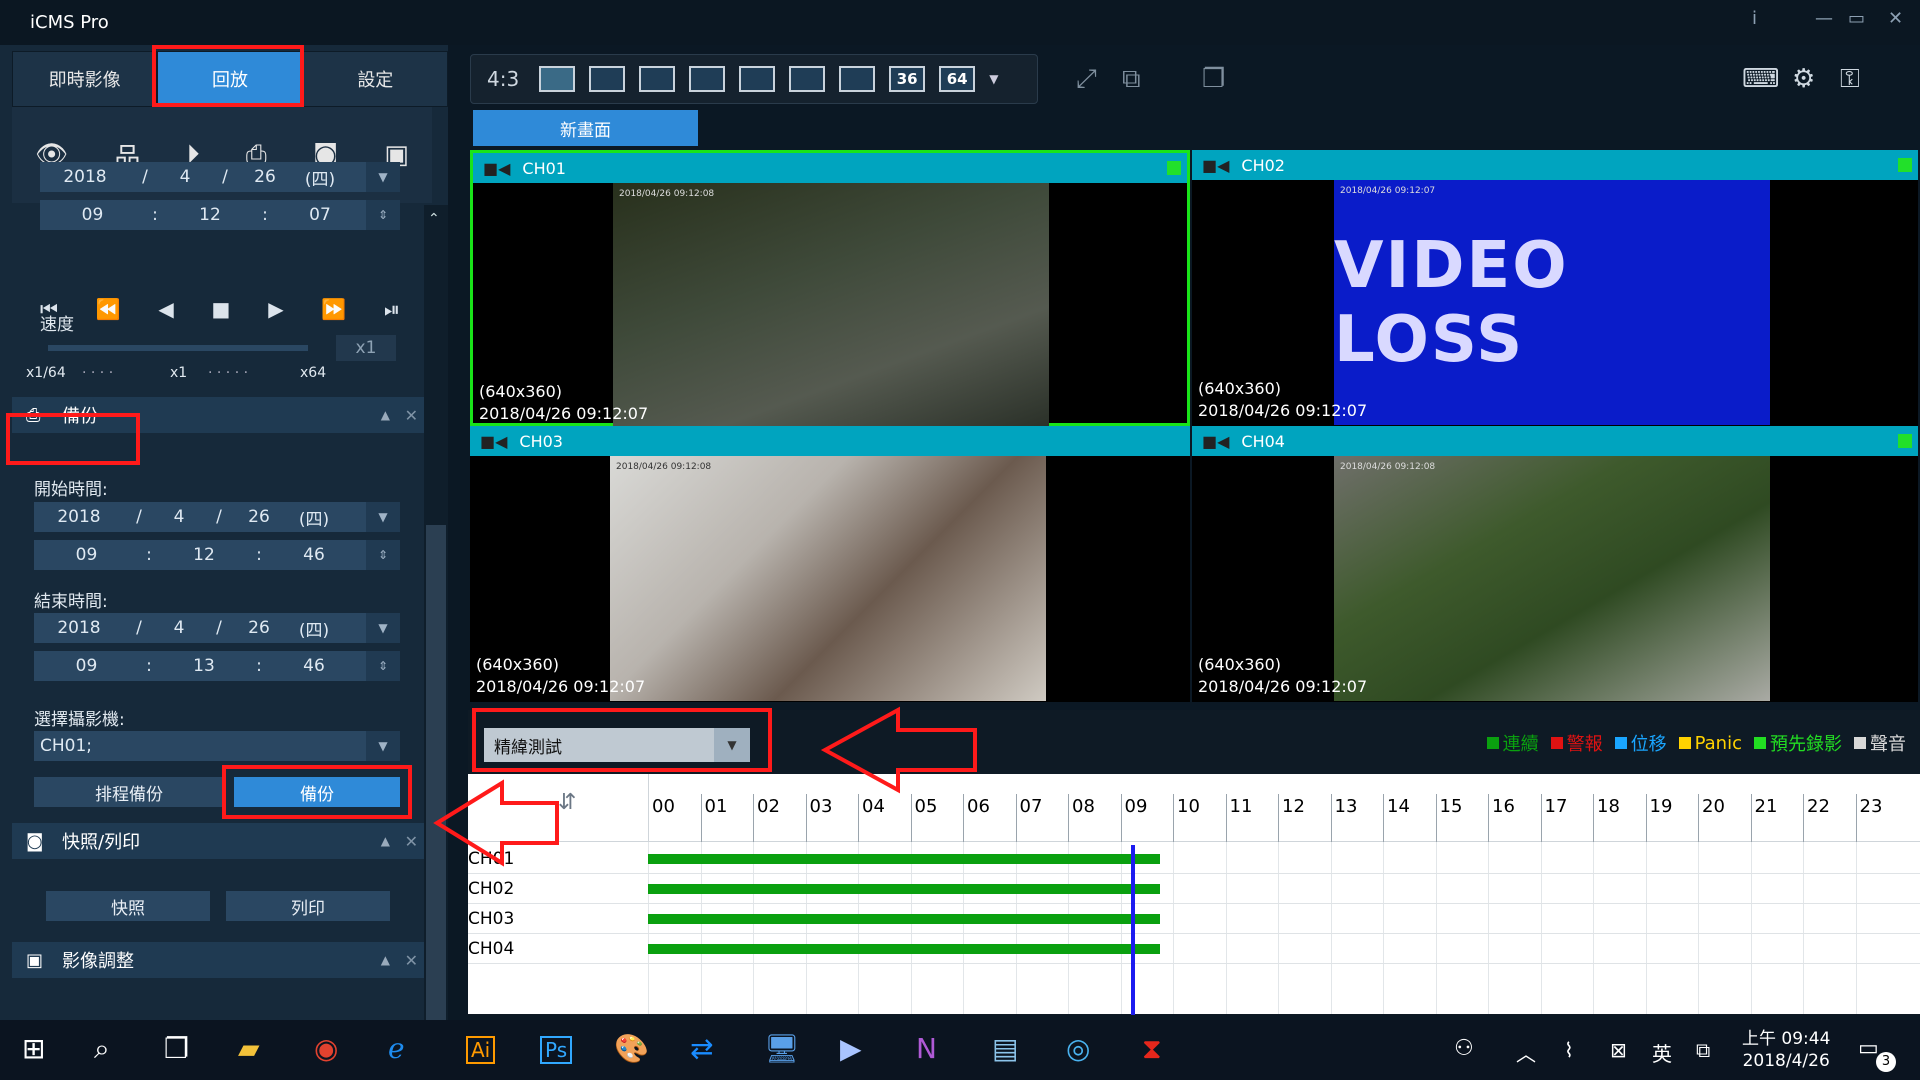 The height and width of the screenshot is (1080, 1920). What do you see at coordinates (1194, 889) in the screenshot?
I see `timeline-row: CH02` at bounding box center [1194, 889].